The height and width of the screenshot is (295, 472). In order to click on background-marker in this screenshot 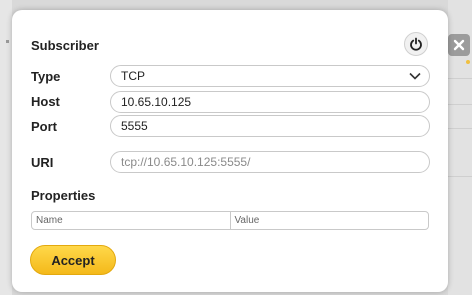, I will do `click(7, 41)`.